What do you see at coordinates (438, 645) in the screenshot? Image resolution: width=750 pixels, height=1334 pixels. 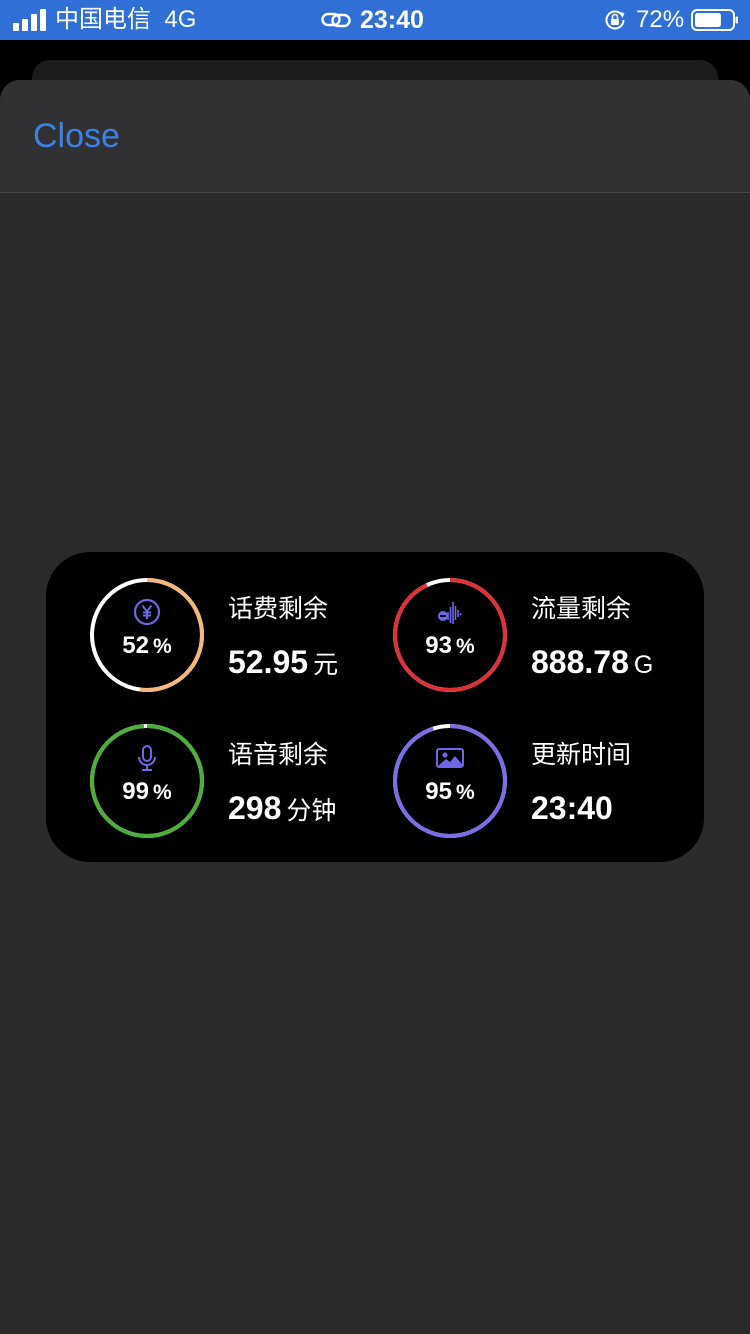 I see `percent-value: 93` at bounding box center [438, 645].